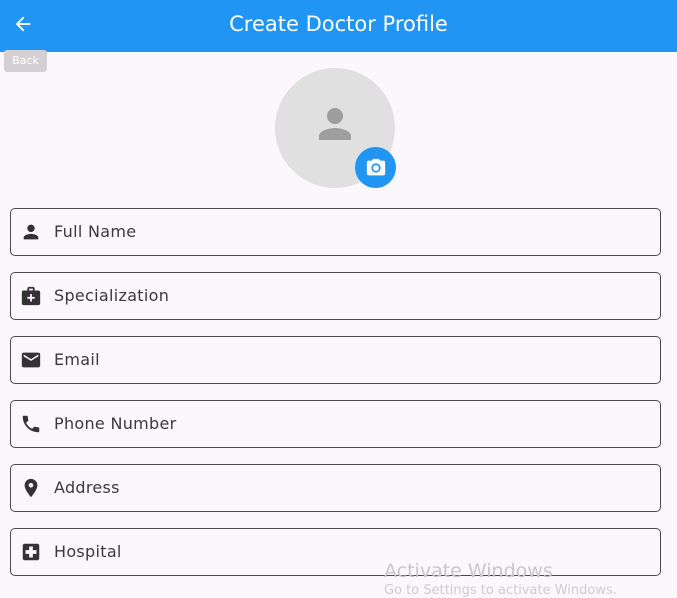 The width and height of the screenshot is (677, 598). Describe the element at coordinates (31, 360) in the screenshot. I see `email-icon` at that location.